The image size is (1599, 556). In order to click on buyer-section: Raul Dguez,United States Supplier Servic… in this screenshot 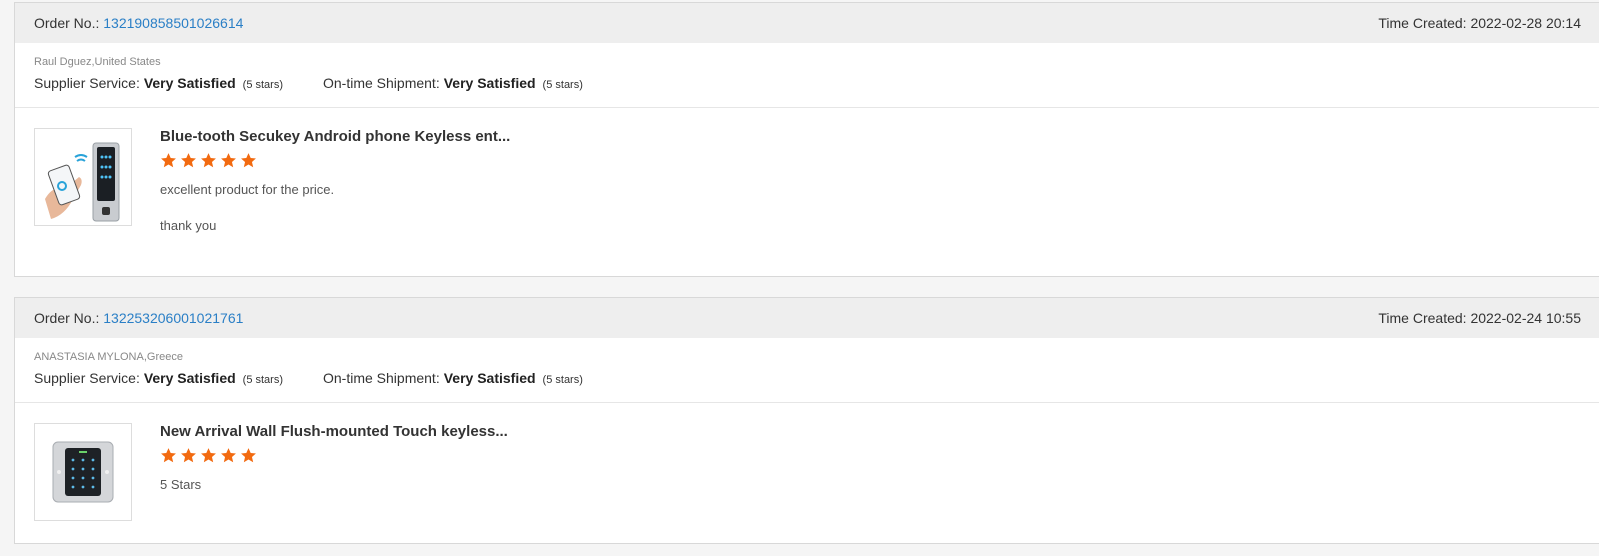, I will do `click(807, 75)`.